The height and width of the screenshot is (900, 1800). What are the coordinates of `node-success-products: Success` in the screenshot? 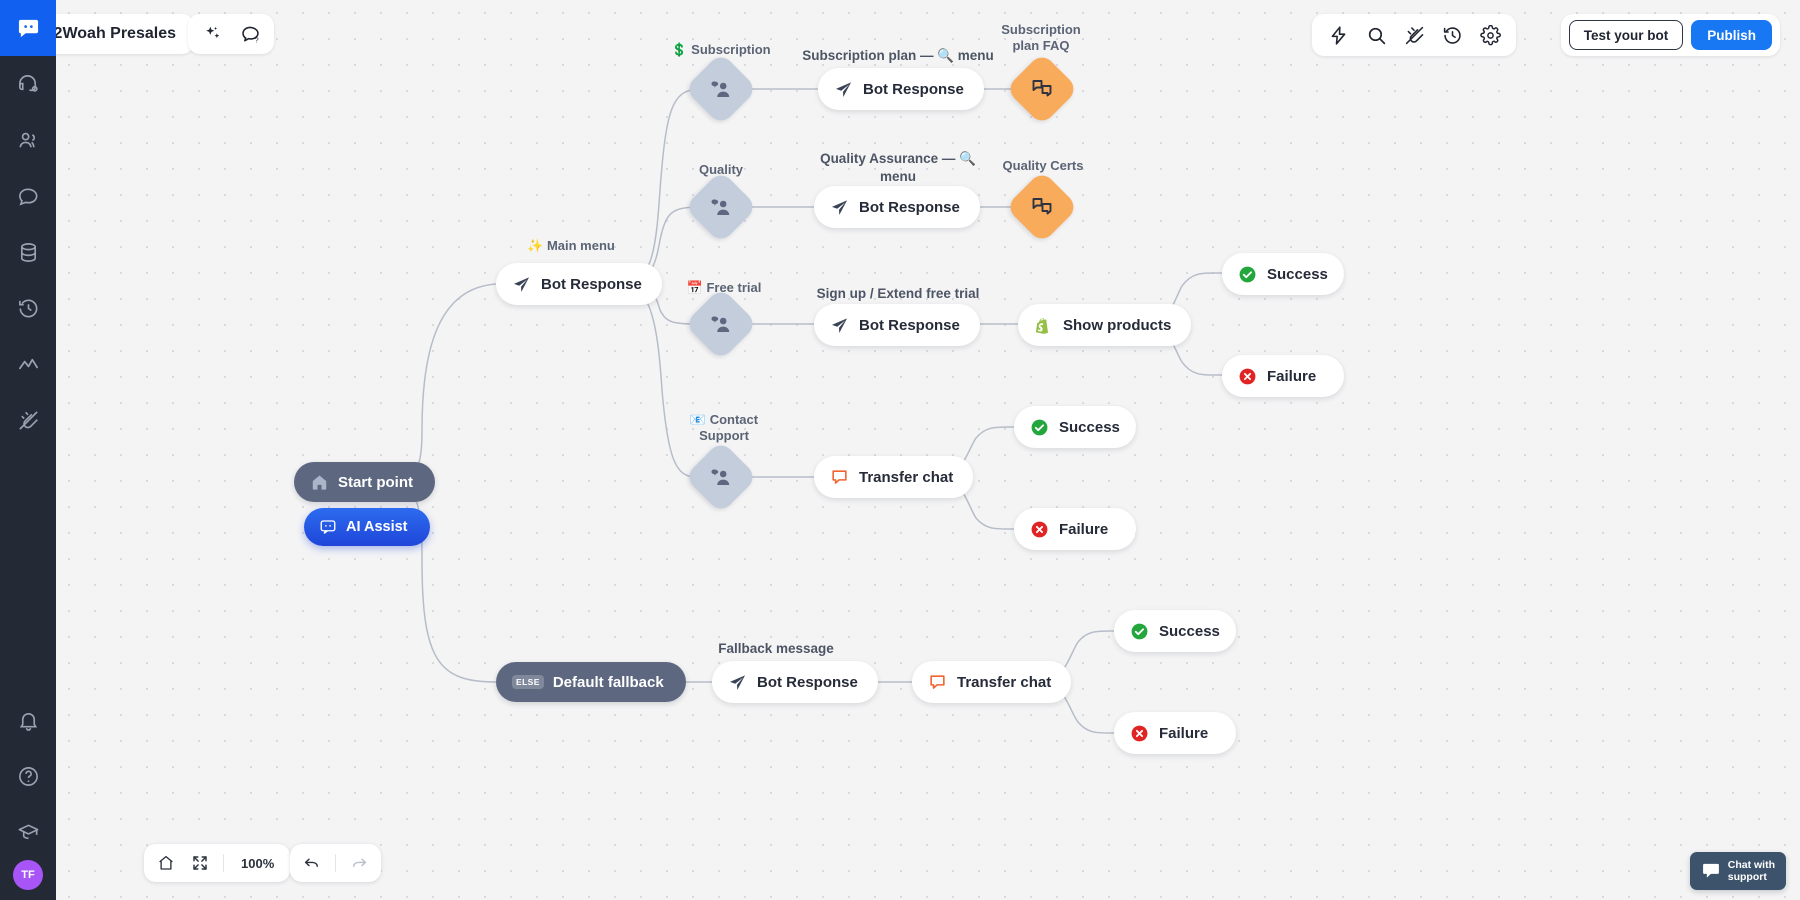 It's located at (1283, 274).